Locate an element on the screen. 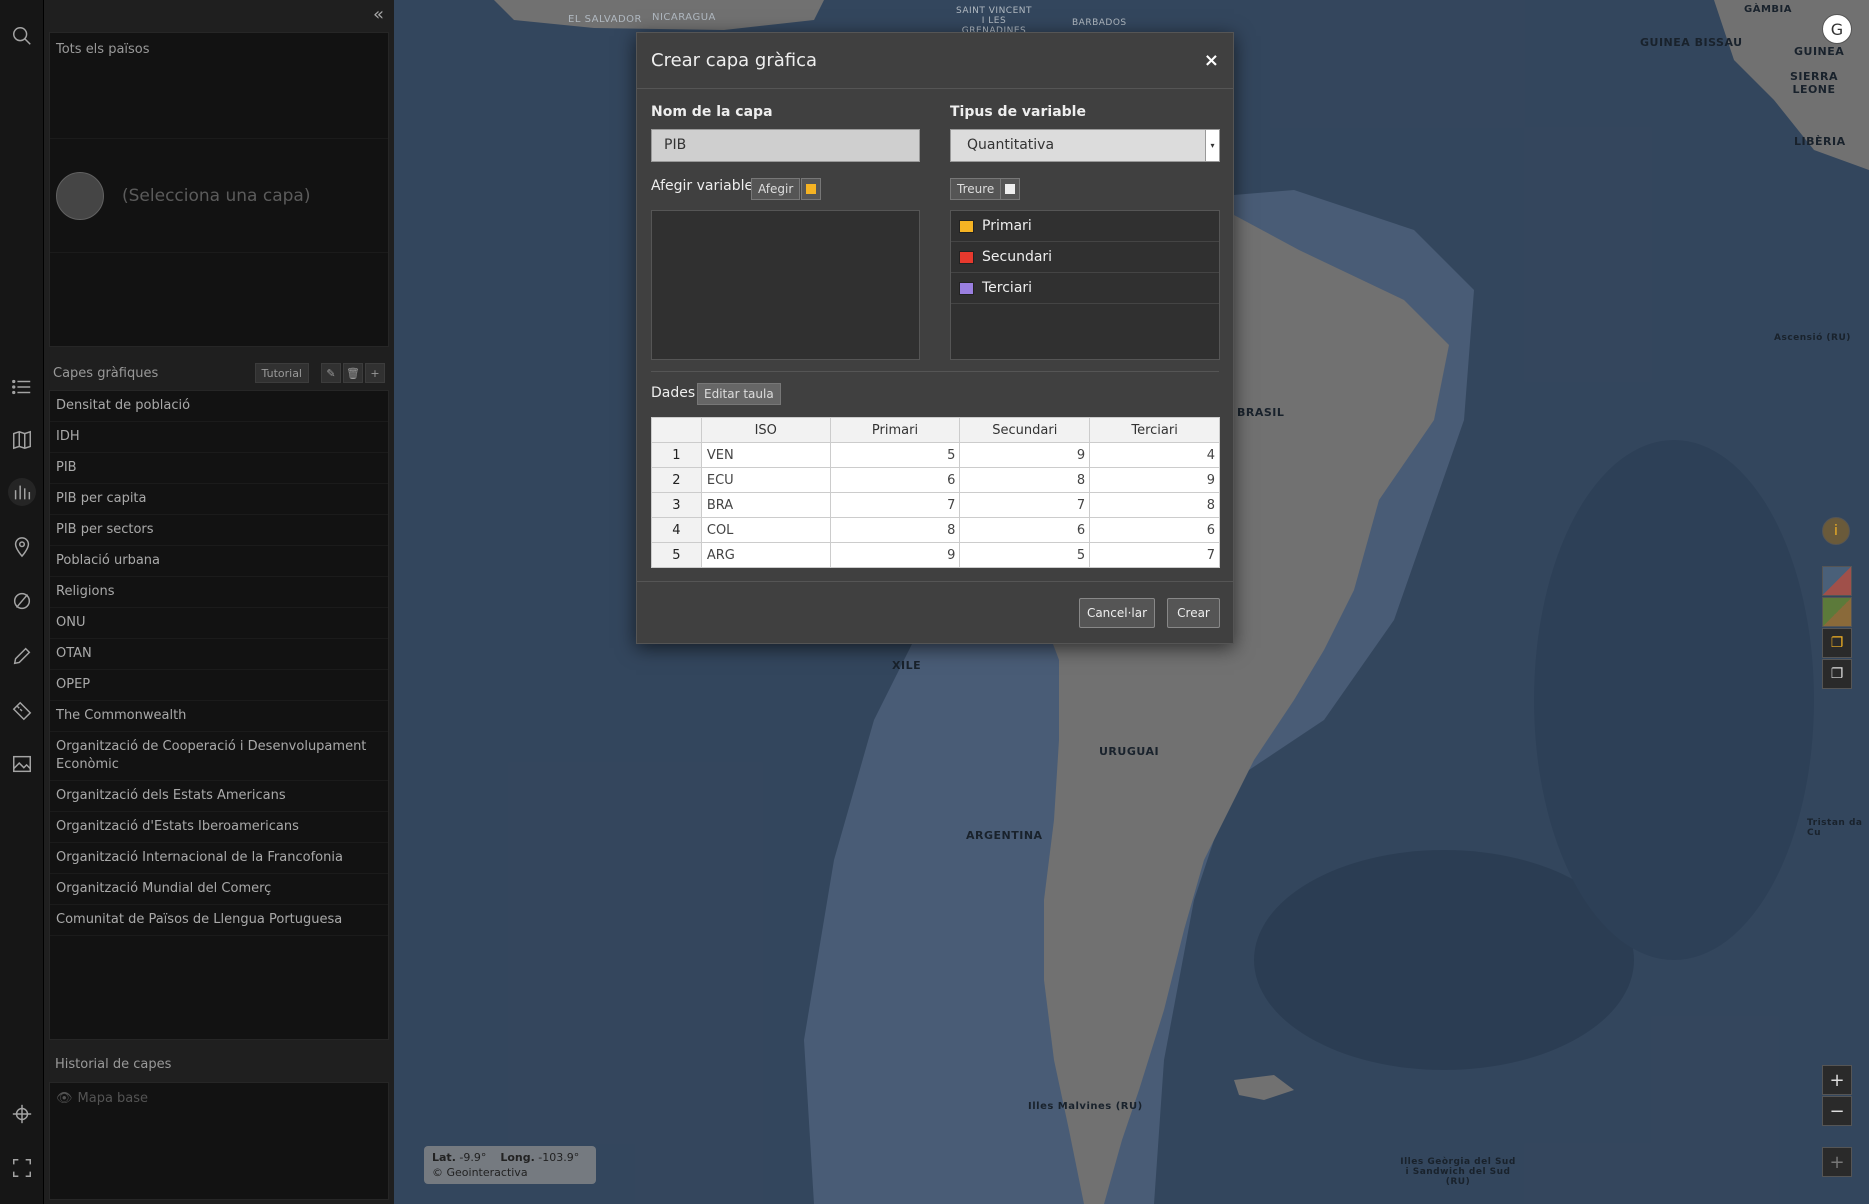 Image resolution: width=1869 pixels, height=1204 pixels. basemap-option-physical is located at coordinates (1837, 612).